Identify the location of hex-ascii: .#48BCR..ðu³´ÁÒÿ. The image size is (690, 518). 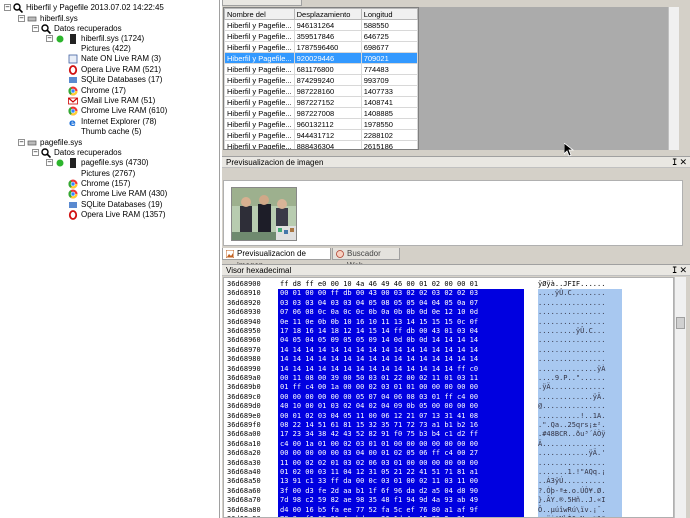
(580, 435).